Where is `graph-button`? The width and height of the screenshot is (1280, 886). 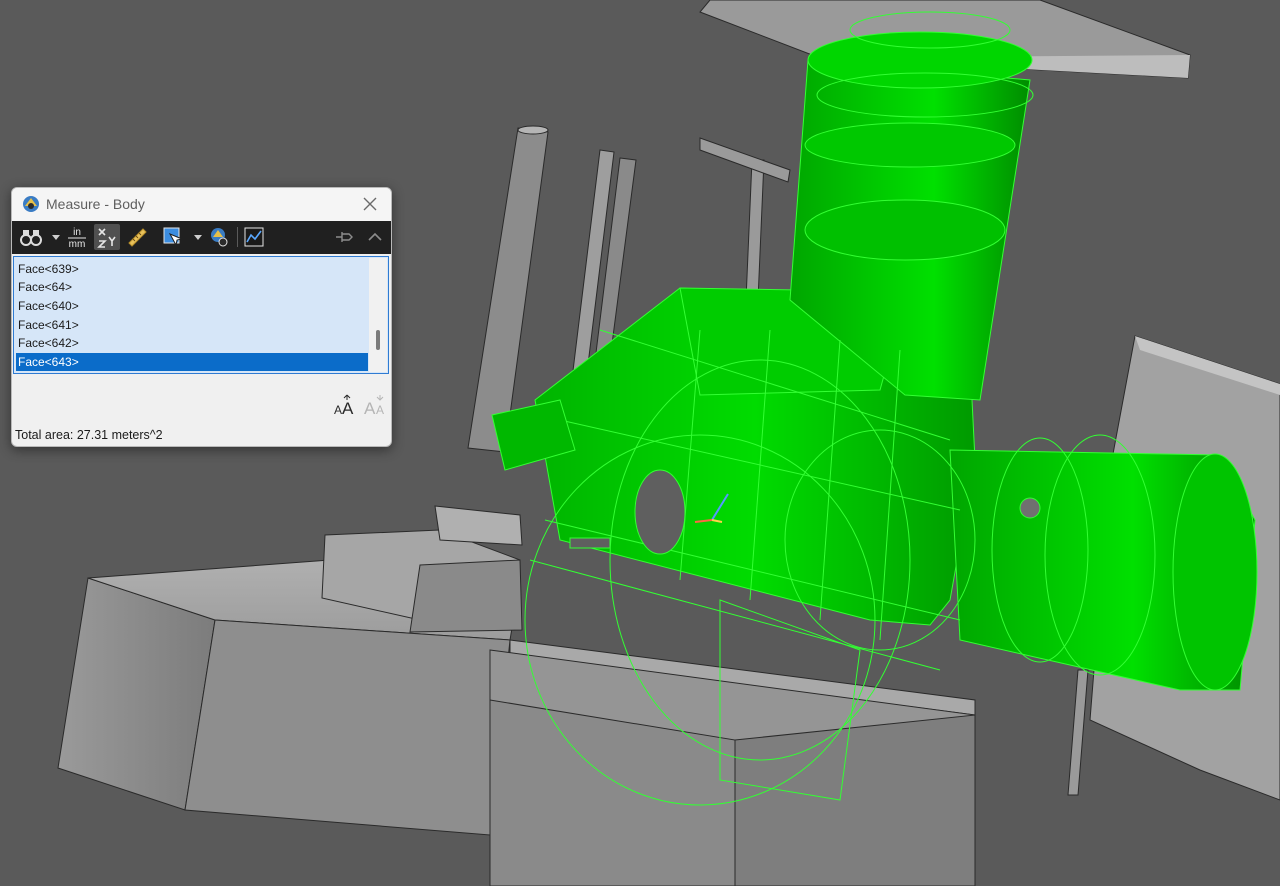
graph-button is located at coordinates (254, 237).